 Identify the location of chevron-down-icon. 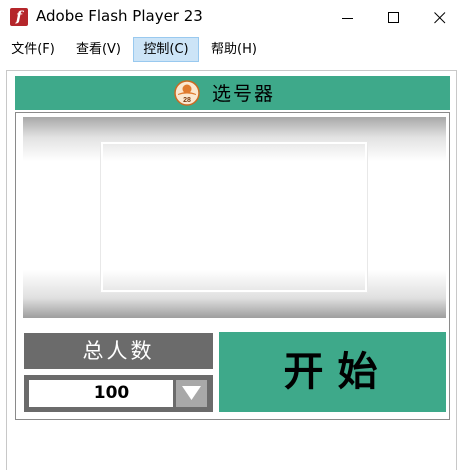
(191, 393).